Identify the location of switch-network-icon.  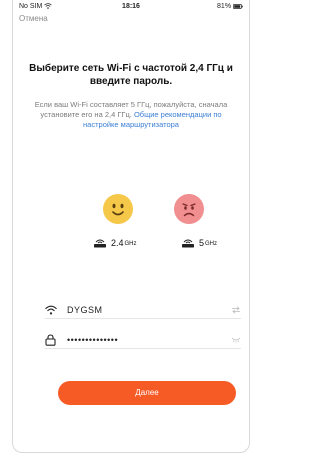
(235, 310).